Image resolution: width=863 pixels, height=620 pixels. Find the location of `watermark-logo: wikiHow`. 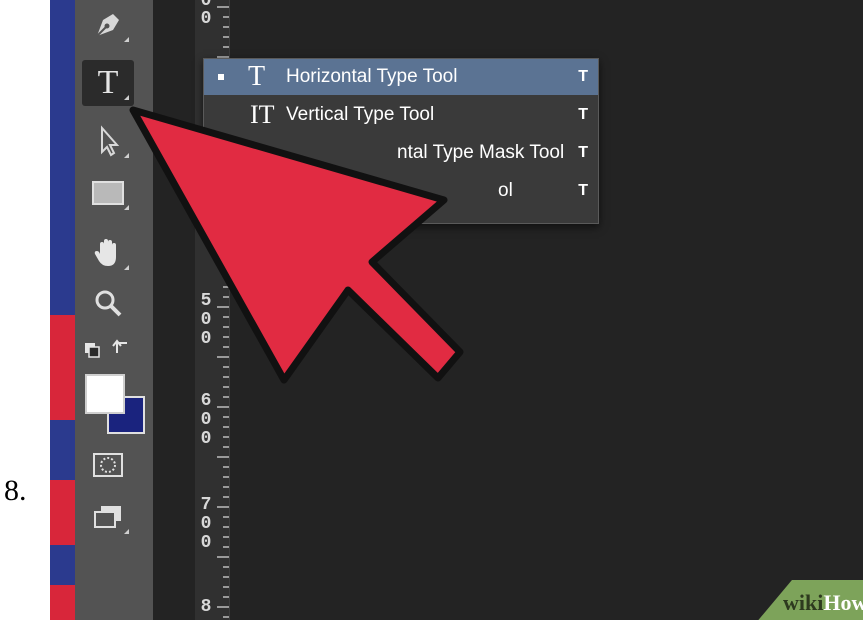

watermark-logo: wikiHow is located at coordinates (823, 603).